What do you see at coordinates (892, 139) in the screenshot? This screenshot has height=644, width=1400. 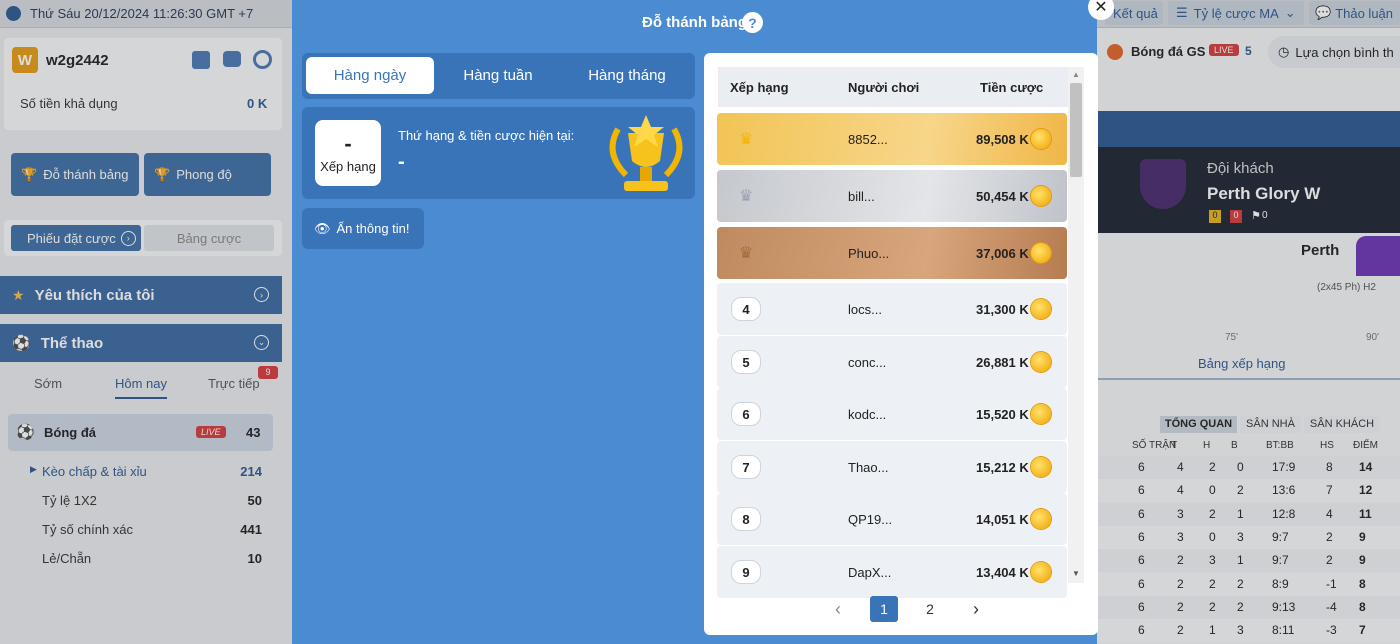 I see `leaderboard-row: ♛ 8852... 89,508 K` at bounding box center [892, 139].